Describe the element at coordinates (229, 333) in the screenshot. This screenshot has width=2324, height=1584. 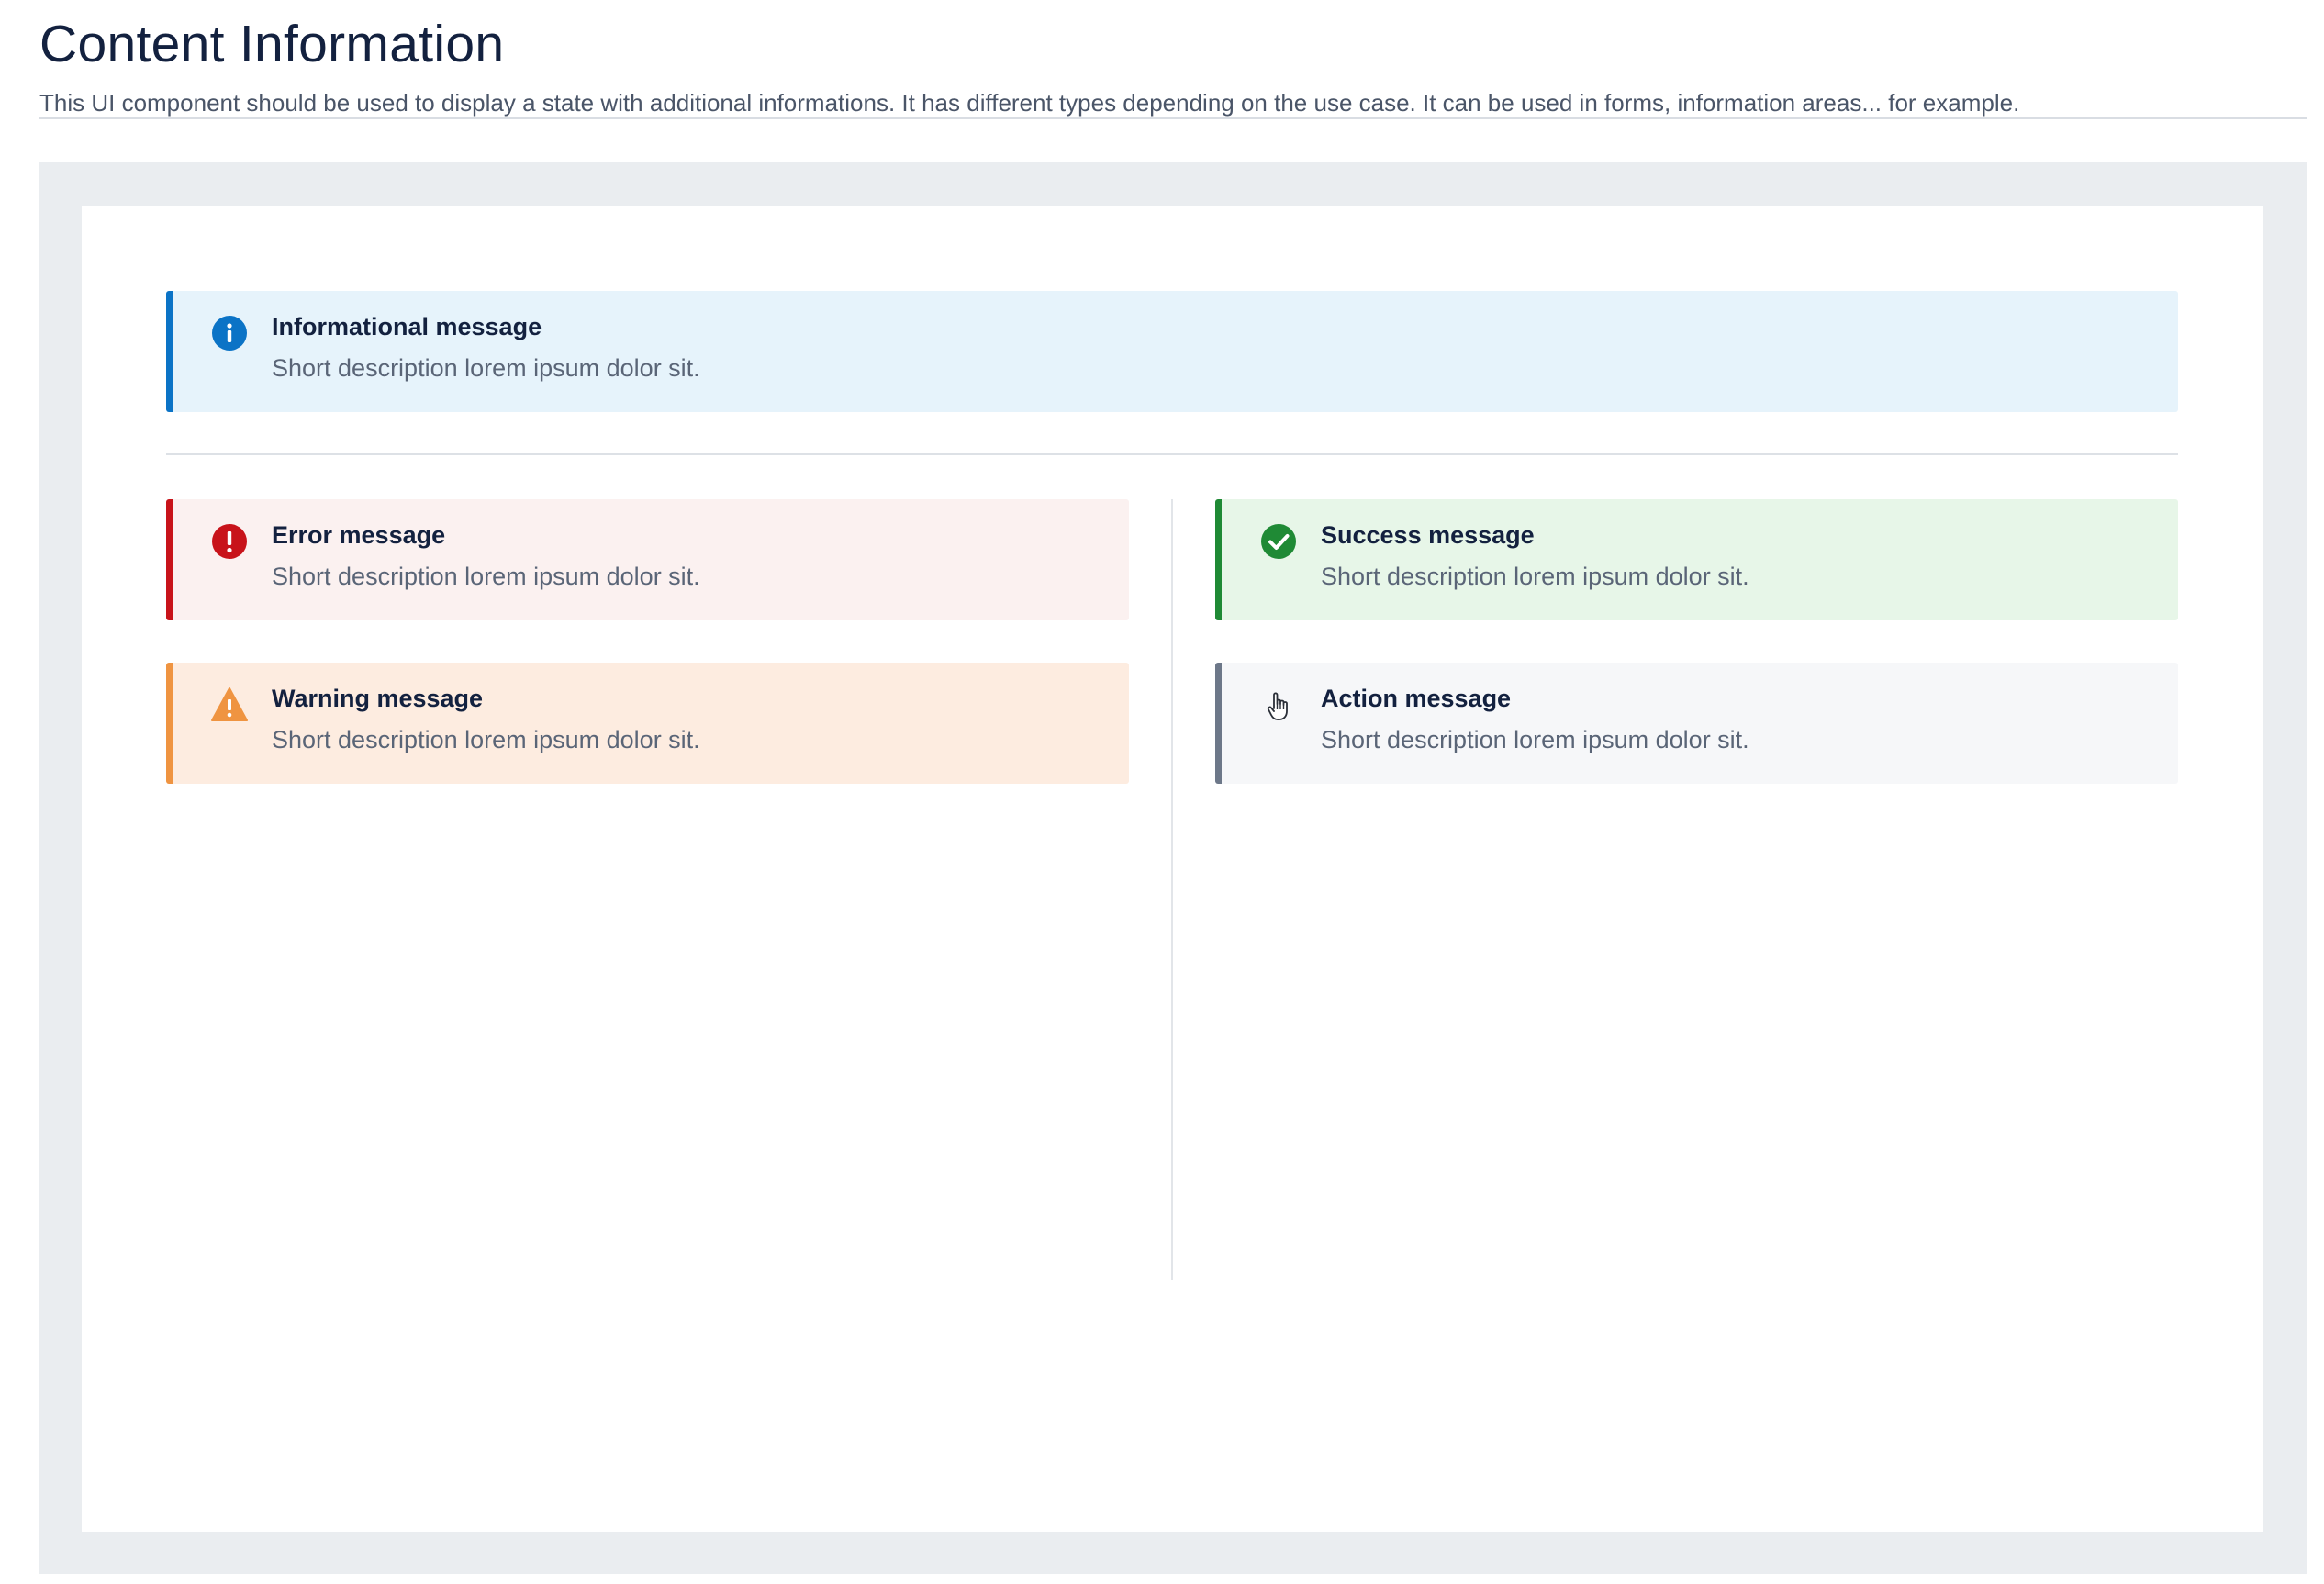
I see `info-icon` at that location.